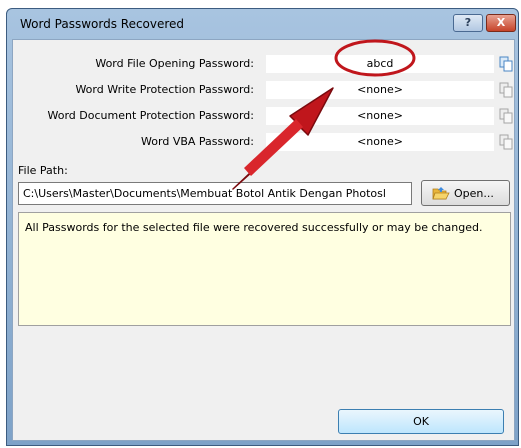 Image resolution: width=521 pixels, height=448 pixels. I want to click on title-bar: Word Passwords Recovered ? X, so click(262, 23).